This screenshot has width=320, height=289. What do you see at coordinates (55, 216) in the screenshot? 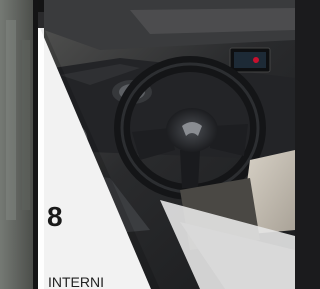
I see `slide-number: 8` at bounding box center [55, 216].